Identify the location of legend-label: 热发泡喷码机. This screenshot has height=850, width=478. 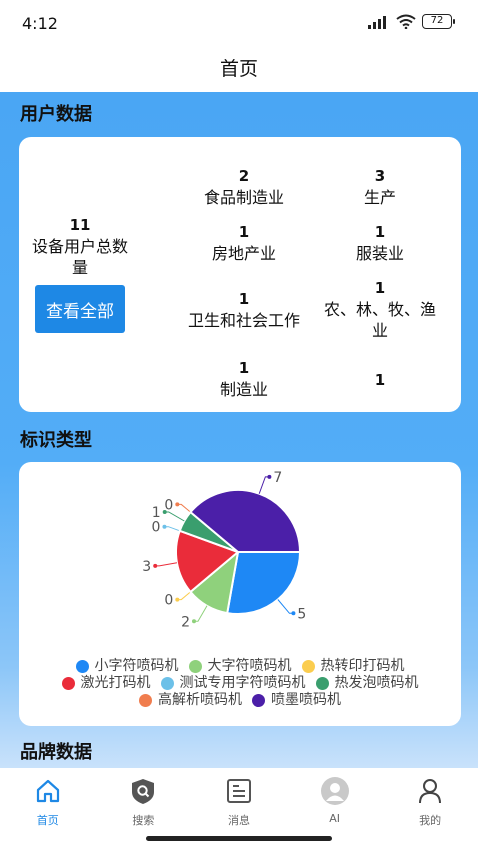
(376, 683).